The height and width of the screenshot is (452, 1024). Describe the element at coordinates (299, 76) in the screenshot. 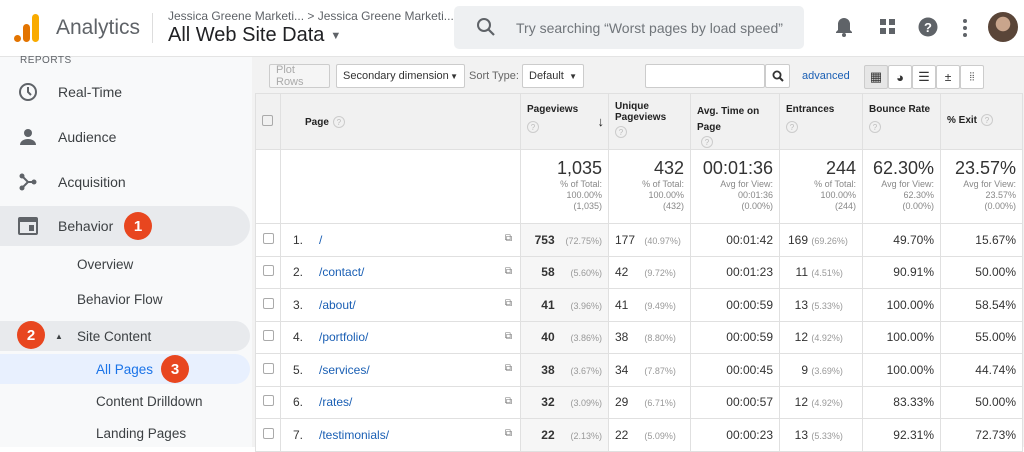

I see `plot-rows-button: Plot Rows` at that location.